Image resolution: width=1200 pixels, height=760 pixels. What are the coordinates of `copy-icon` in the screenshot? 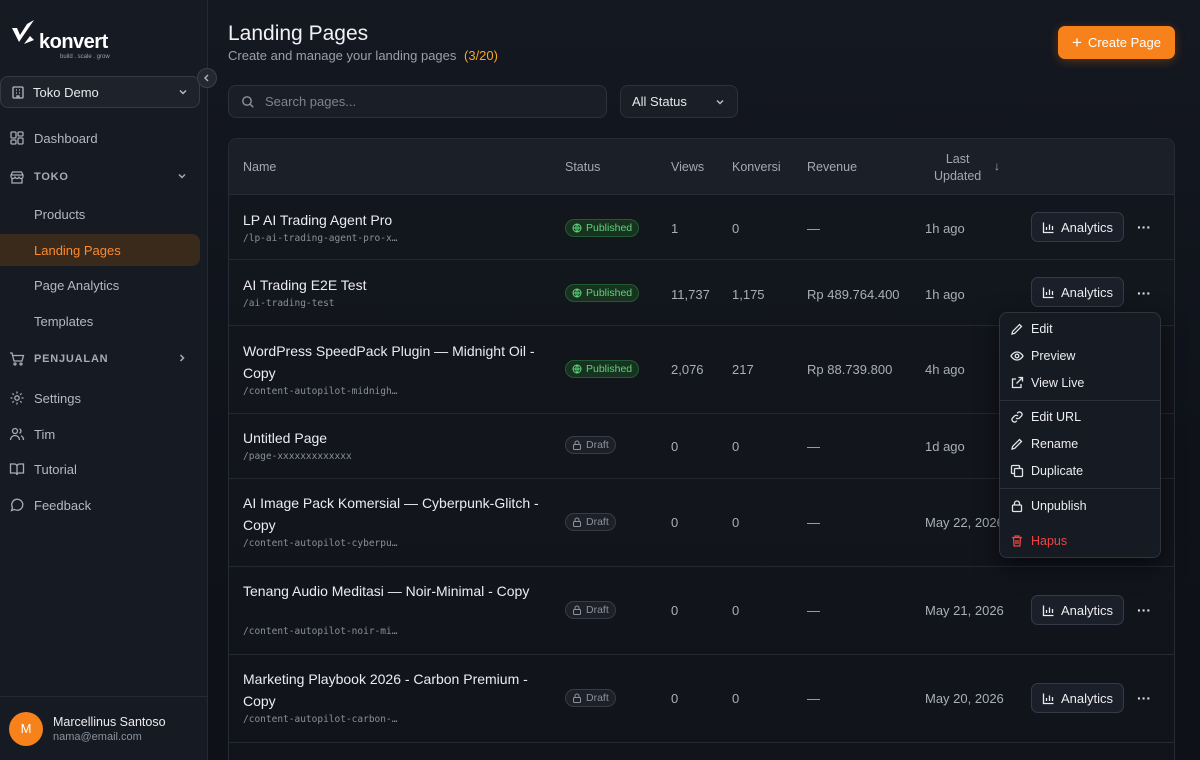 It's located at (1017, 471).